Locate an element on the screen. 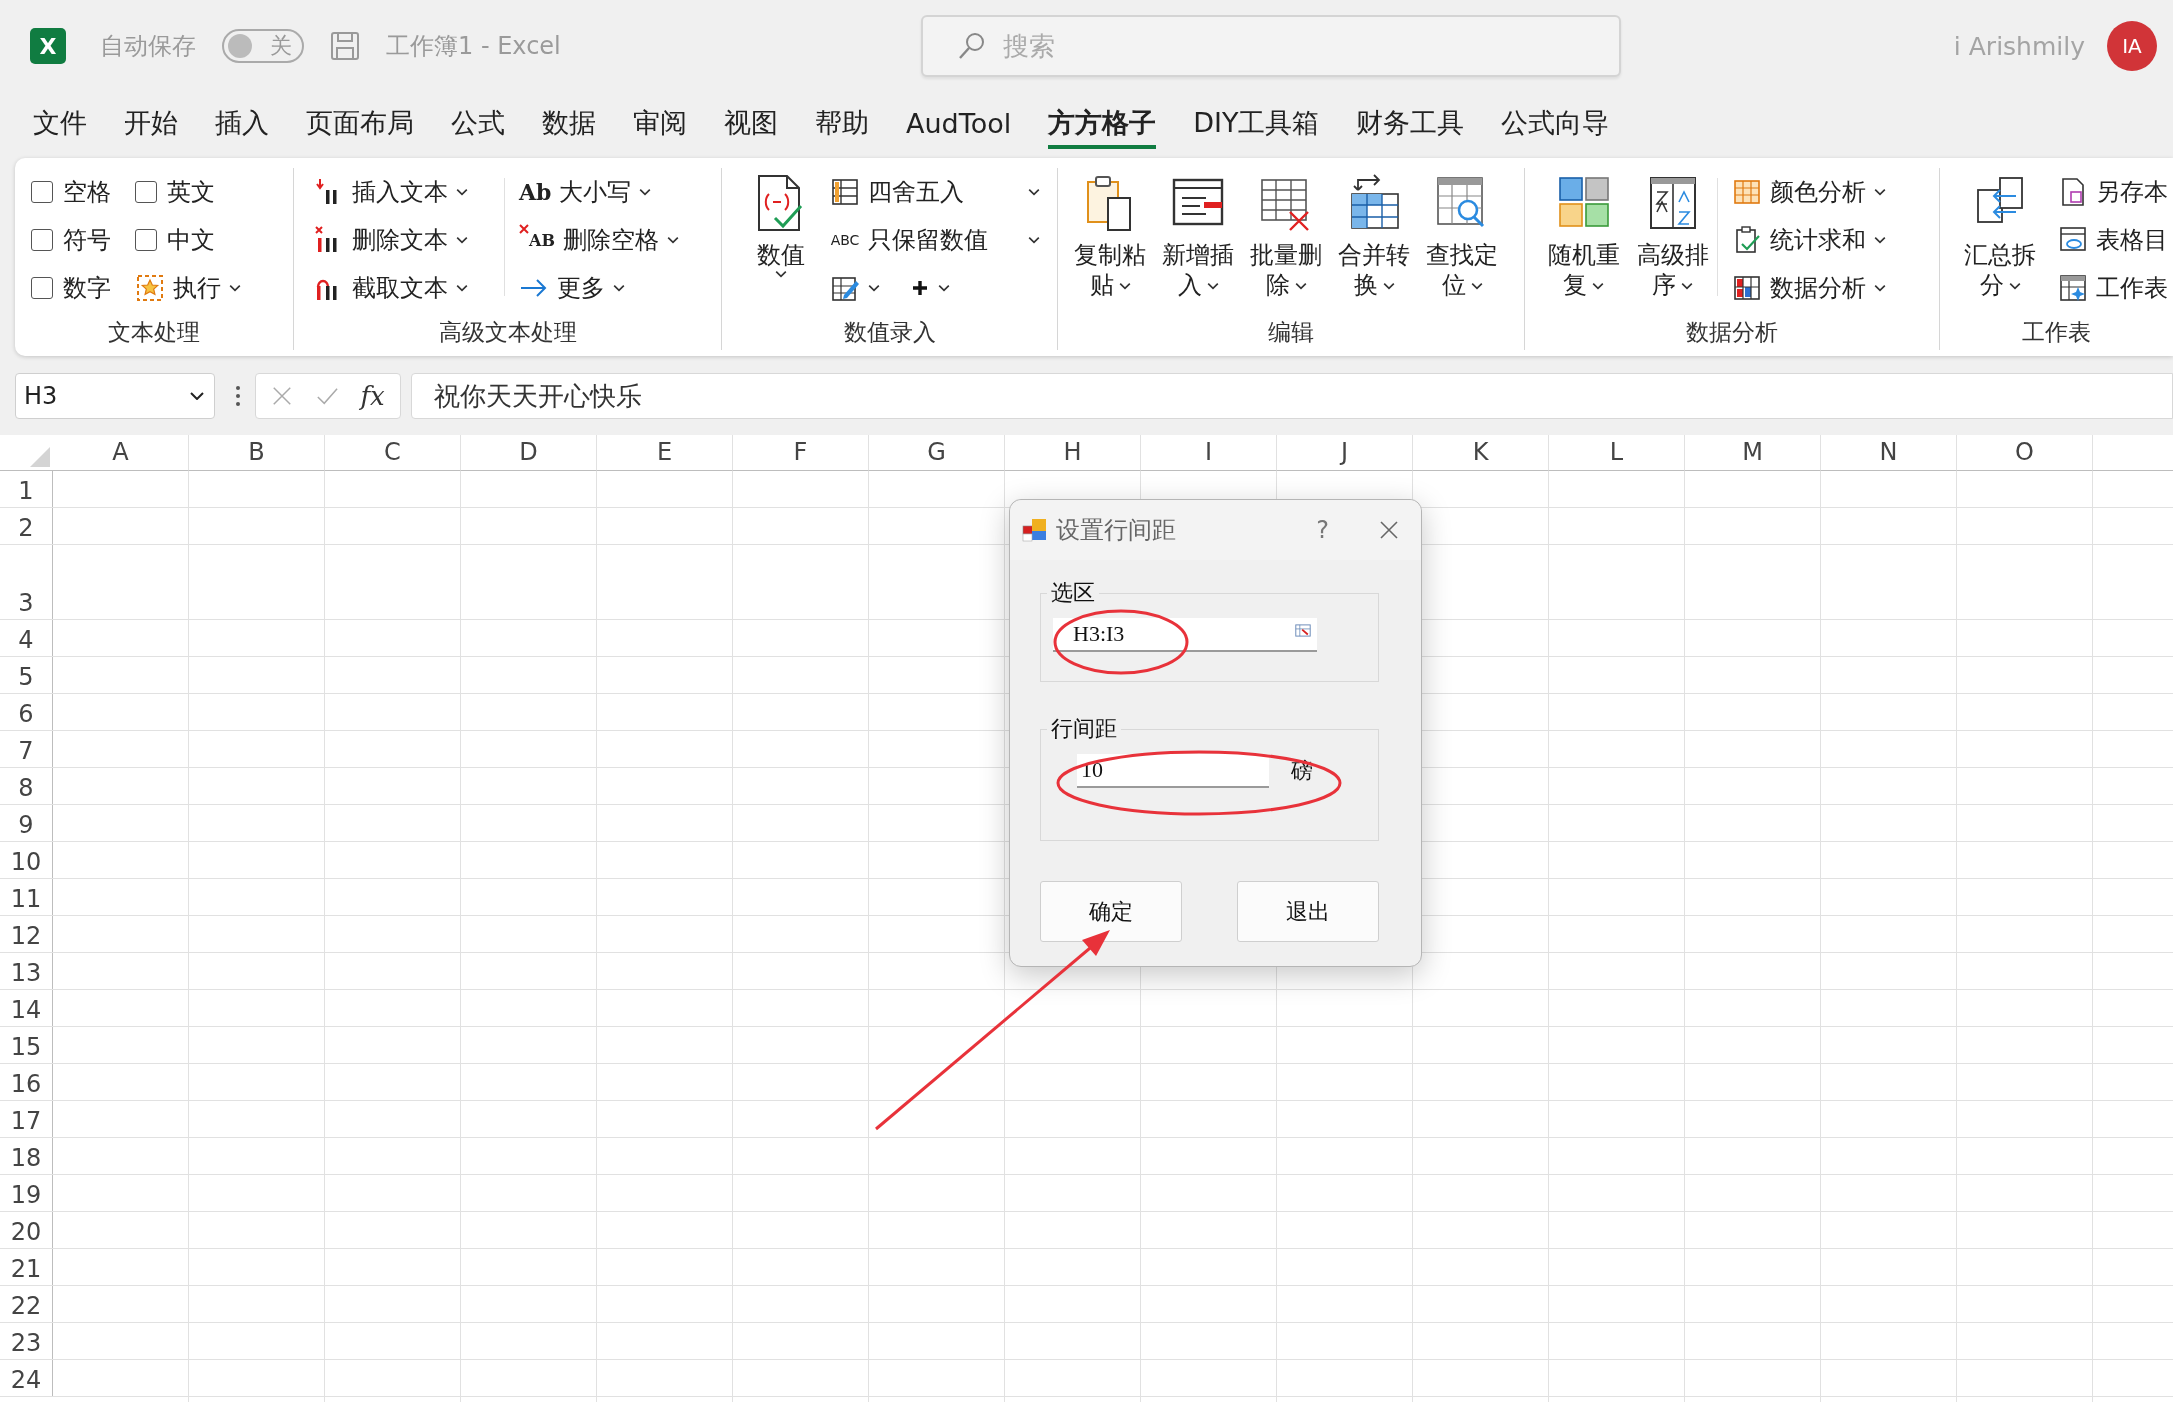 Image resolution: width=2173 pixels, height=1402 pixels. menu-tab: 开始 is located at coordinates (151, 123).